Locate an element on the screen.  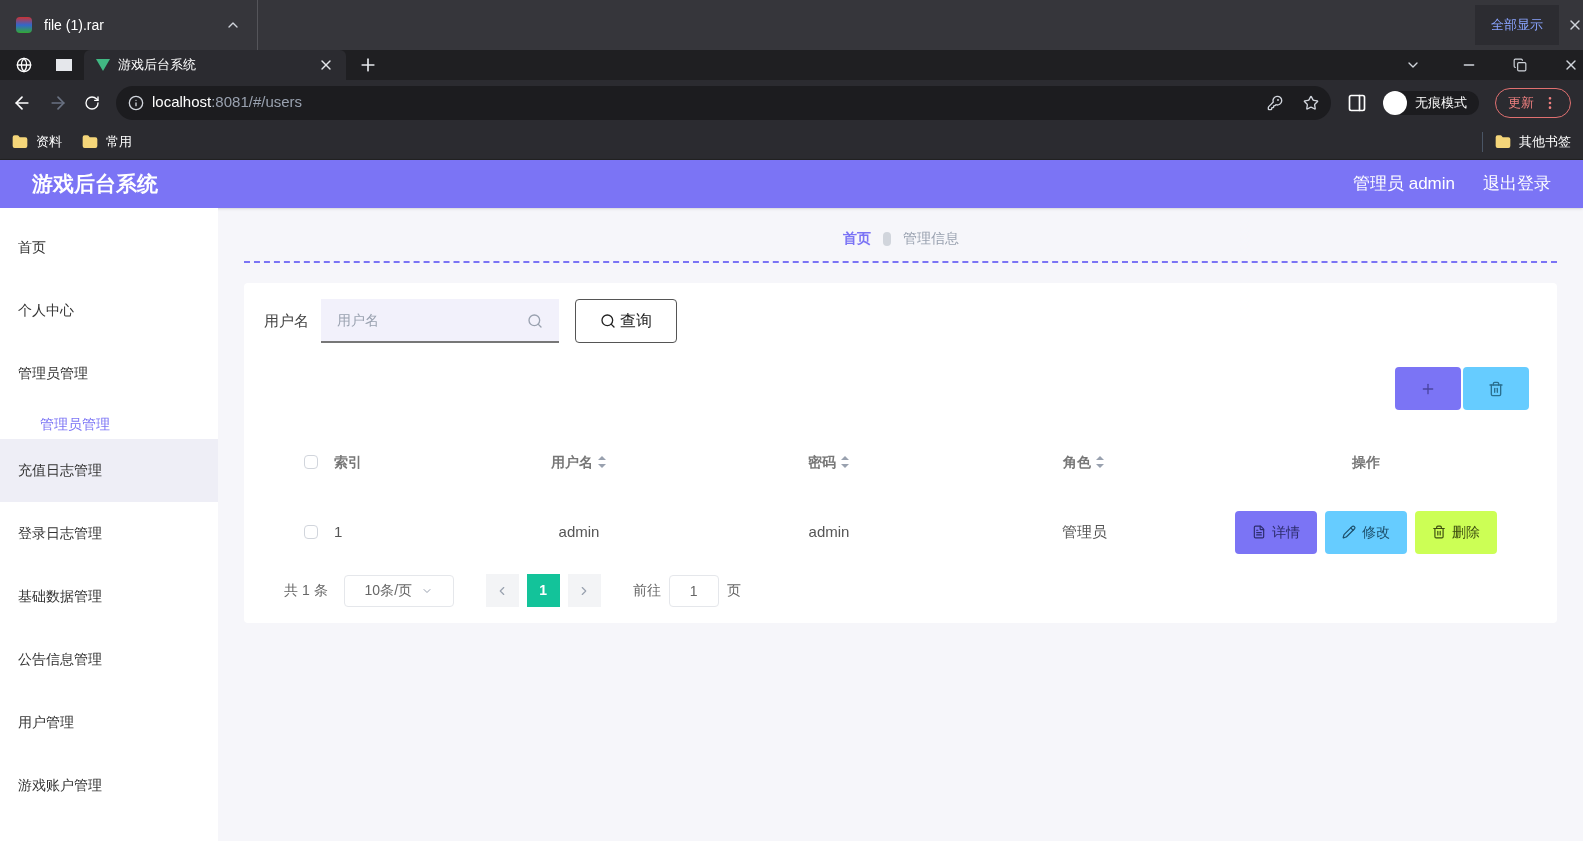
menu-item: 用户管理 is located at coordinates (109, 722).